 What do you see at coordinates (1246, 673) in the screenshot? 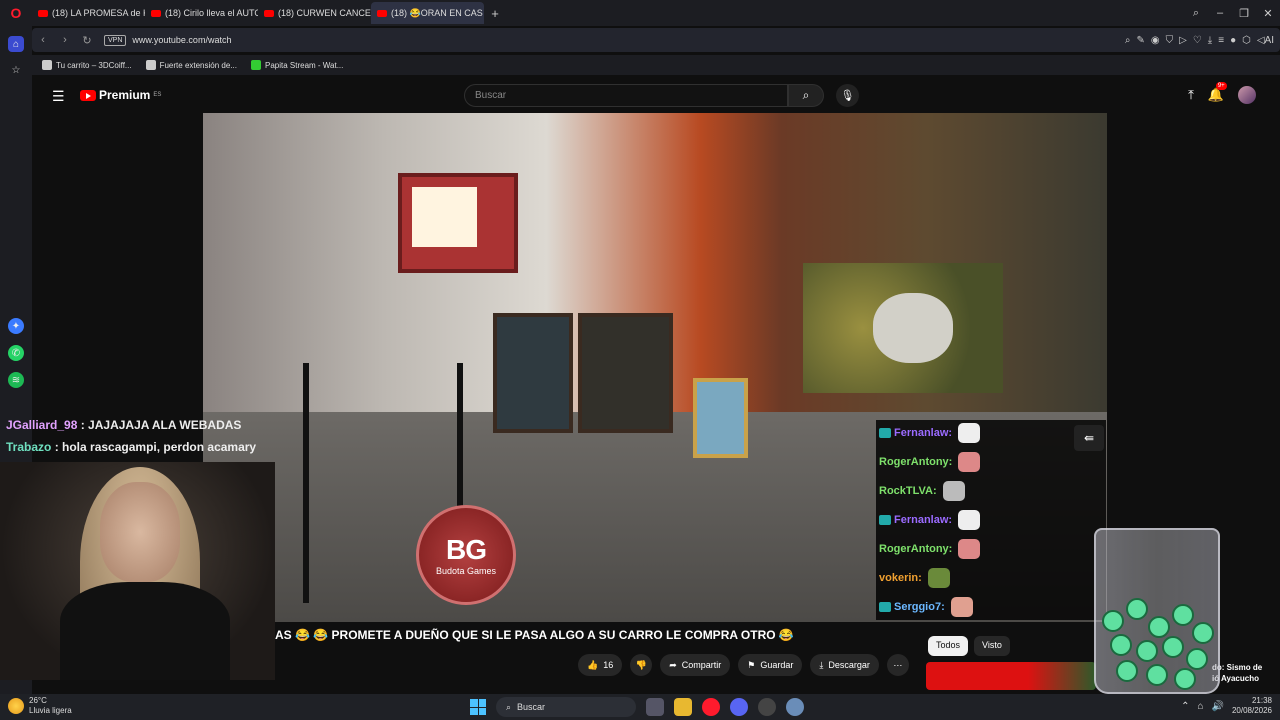
I see `recommendation-title: do: Sismo de ió Ayacucho` at bounding box center [1246, 673].